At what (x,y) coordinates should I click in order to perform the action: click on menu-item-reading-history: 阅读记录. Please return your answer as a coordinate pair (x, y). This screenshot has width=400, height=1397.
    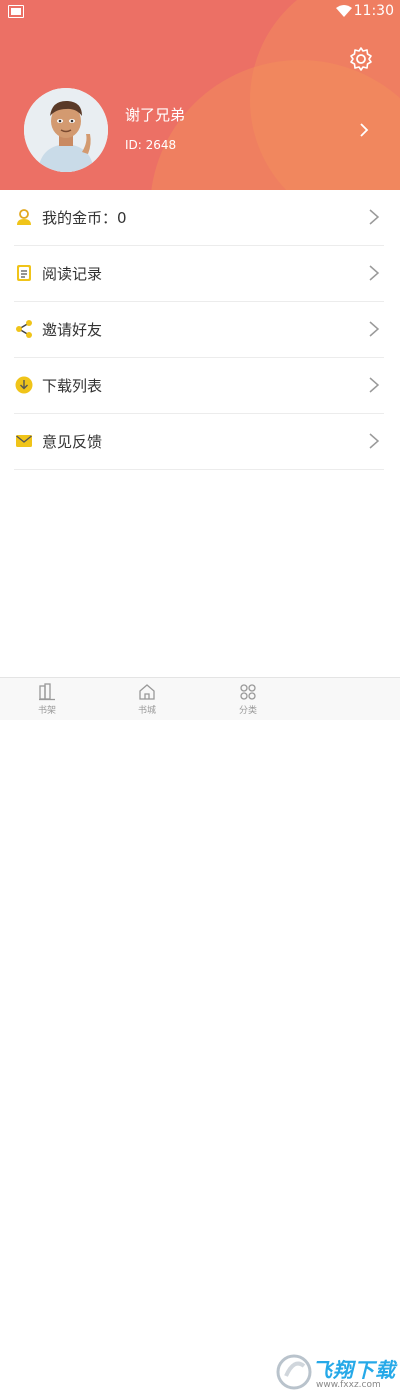
    Looking at the image, I should click on (199, 274).